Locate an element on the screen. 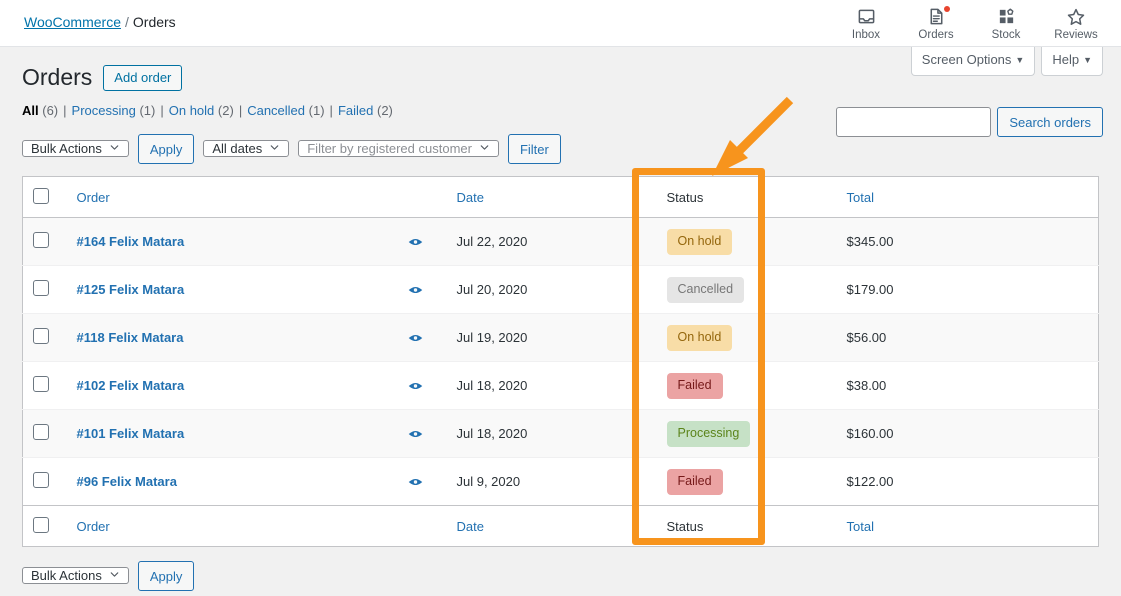 Image resolution: width=1121 pixels, height=596 pixels. order-link: #125 Felix Matara is located at coordinates (131, 289).